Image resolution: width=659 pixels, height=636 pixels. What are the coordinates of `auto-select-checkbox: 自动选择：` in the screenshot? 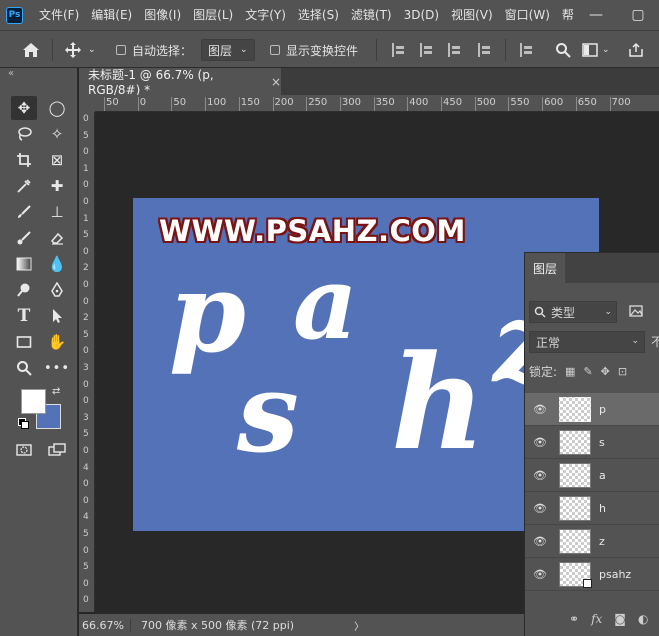 It's located at (154, 50).